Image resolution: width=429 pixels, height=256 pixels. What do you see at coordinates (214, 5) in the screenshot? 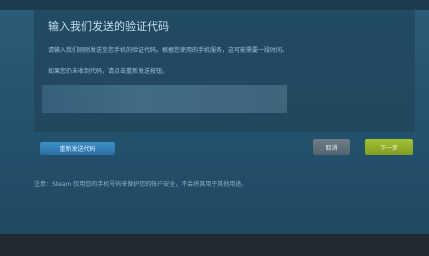
I see `window-top-strip` at bounding box center [214, 5].